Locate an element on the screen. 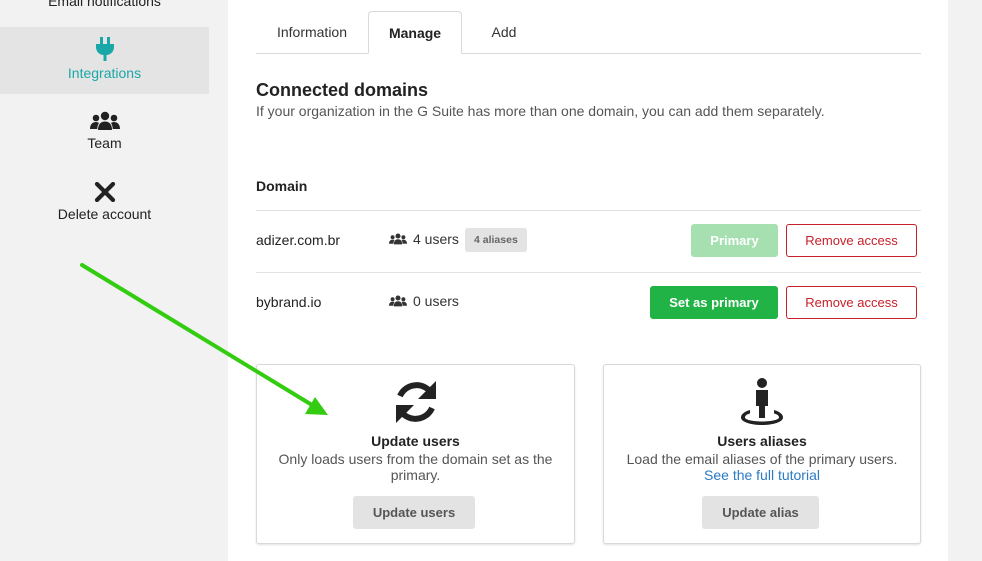  close-icon is located at coordinates (104, 192).